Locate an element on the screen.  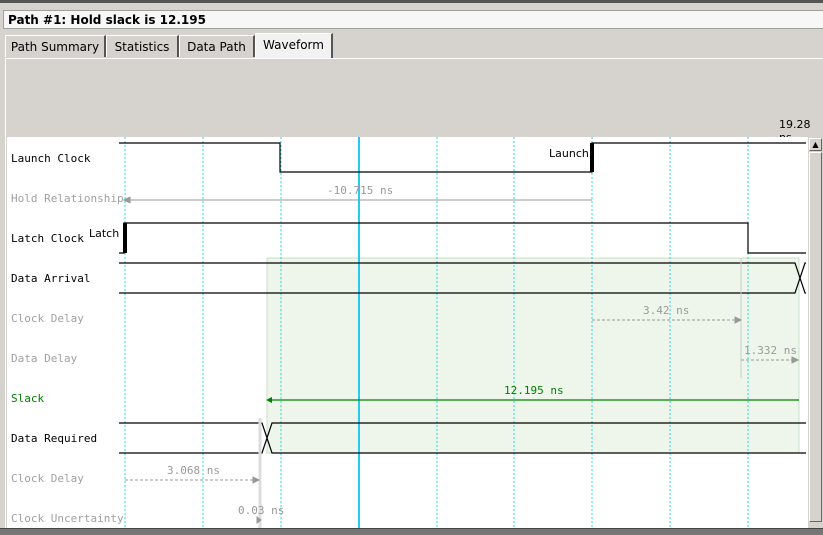
row-label-hold-relationship: Hold Relationship is located at coordinates (67, 198).